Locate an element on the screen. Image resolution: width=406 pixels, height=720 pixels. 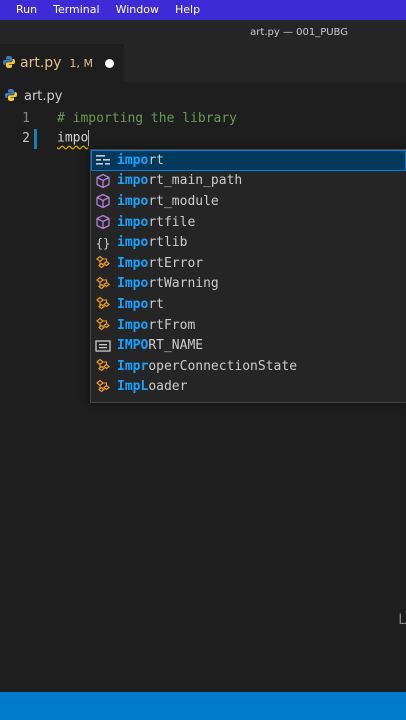
suggestion-match: ImpL is located at coordinates (133, 387).